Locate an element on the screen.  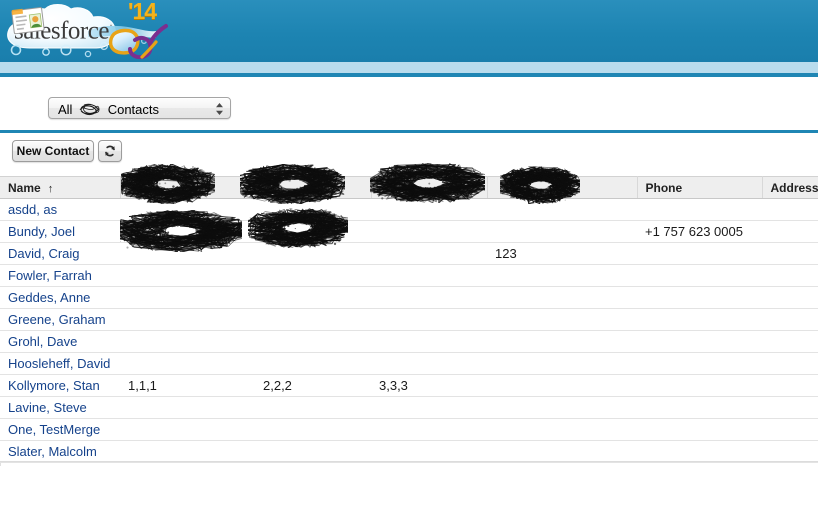
cell-name: Fowler, Farrah is located at coordinates (60, 275).